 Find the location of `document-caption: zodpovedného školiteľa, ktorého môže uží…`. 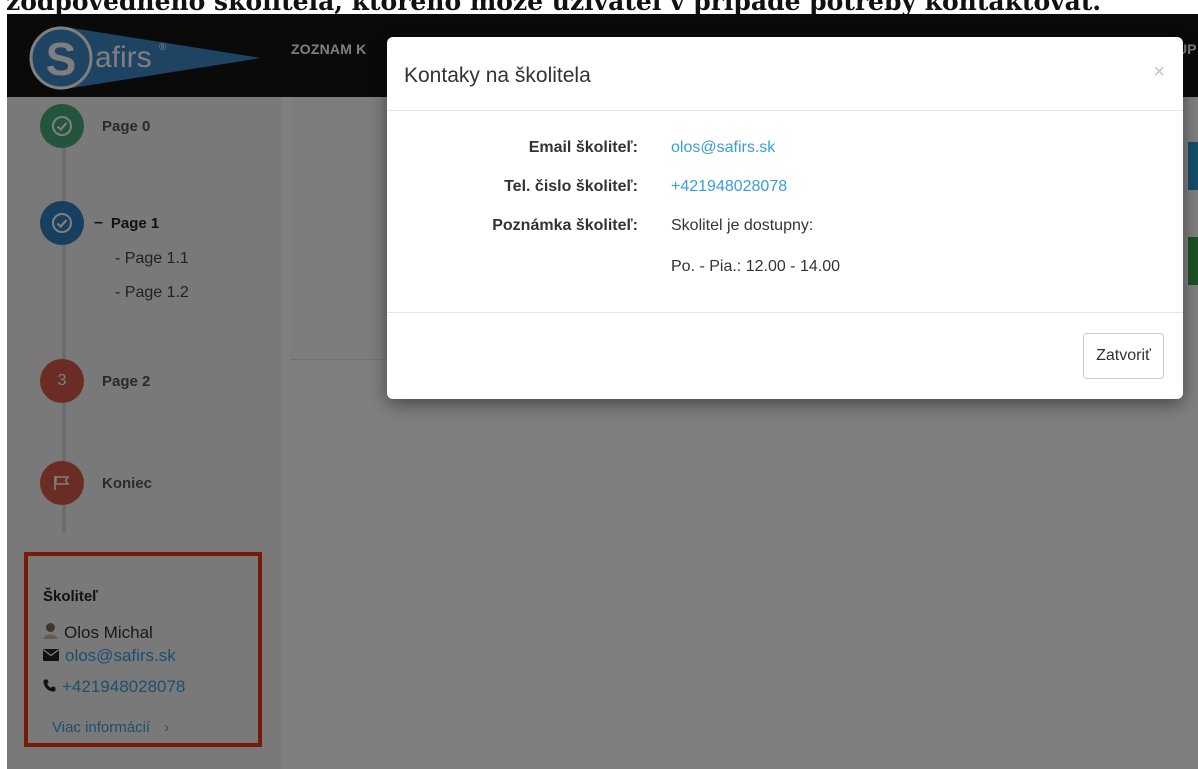

document-caption: zodpovedného školiteľa, ktorého môže uží… is located at coordinates (599, 7).